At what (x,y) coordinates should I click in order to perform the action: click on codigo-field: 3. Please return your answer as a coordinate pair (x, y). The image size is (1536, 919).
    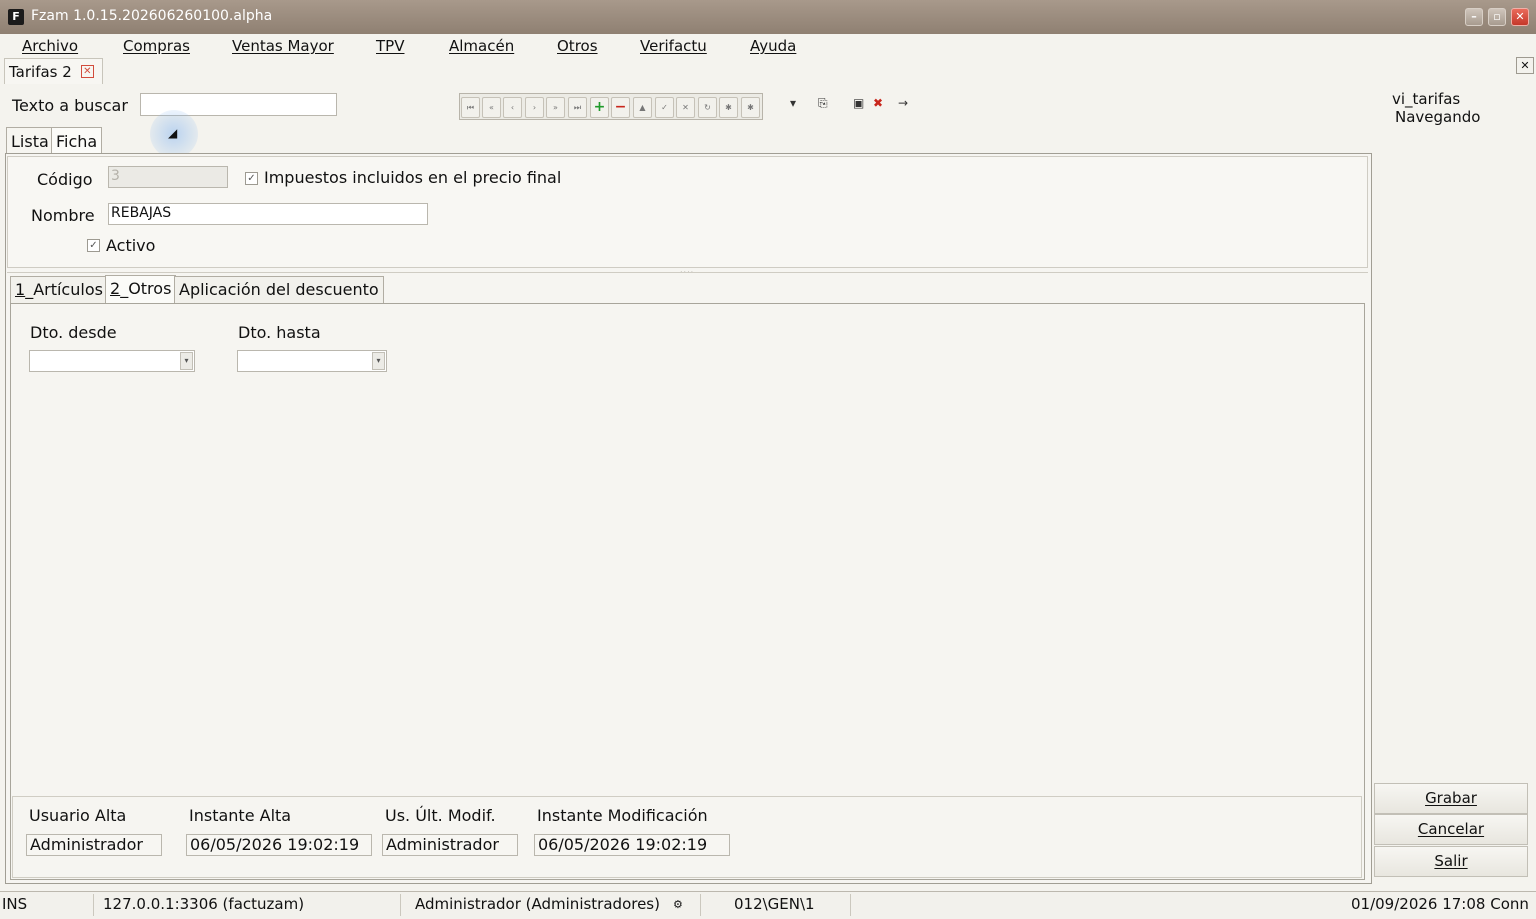
    Looking at the image, I should click on (168, 177).